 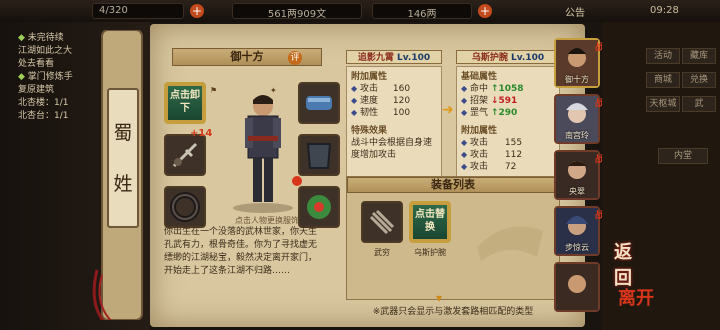 What do you see at coordinates (623, 264) in the screenshot?
I see `back-button: 返回` at bounding box center [623, 264].